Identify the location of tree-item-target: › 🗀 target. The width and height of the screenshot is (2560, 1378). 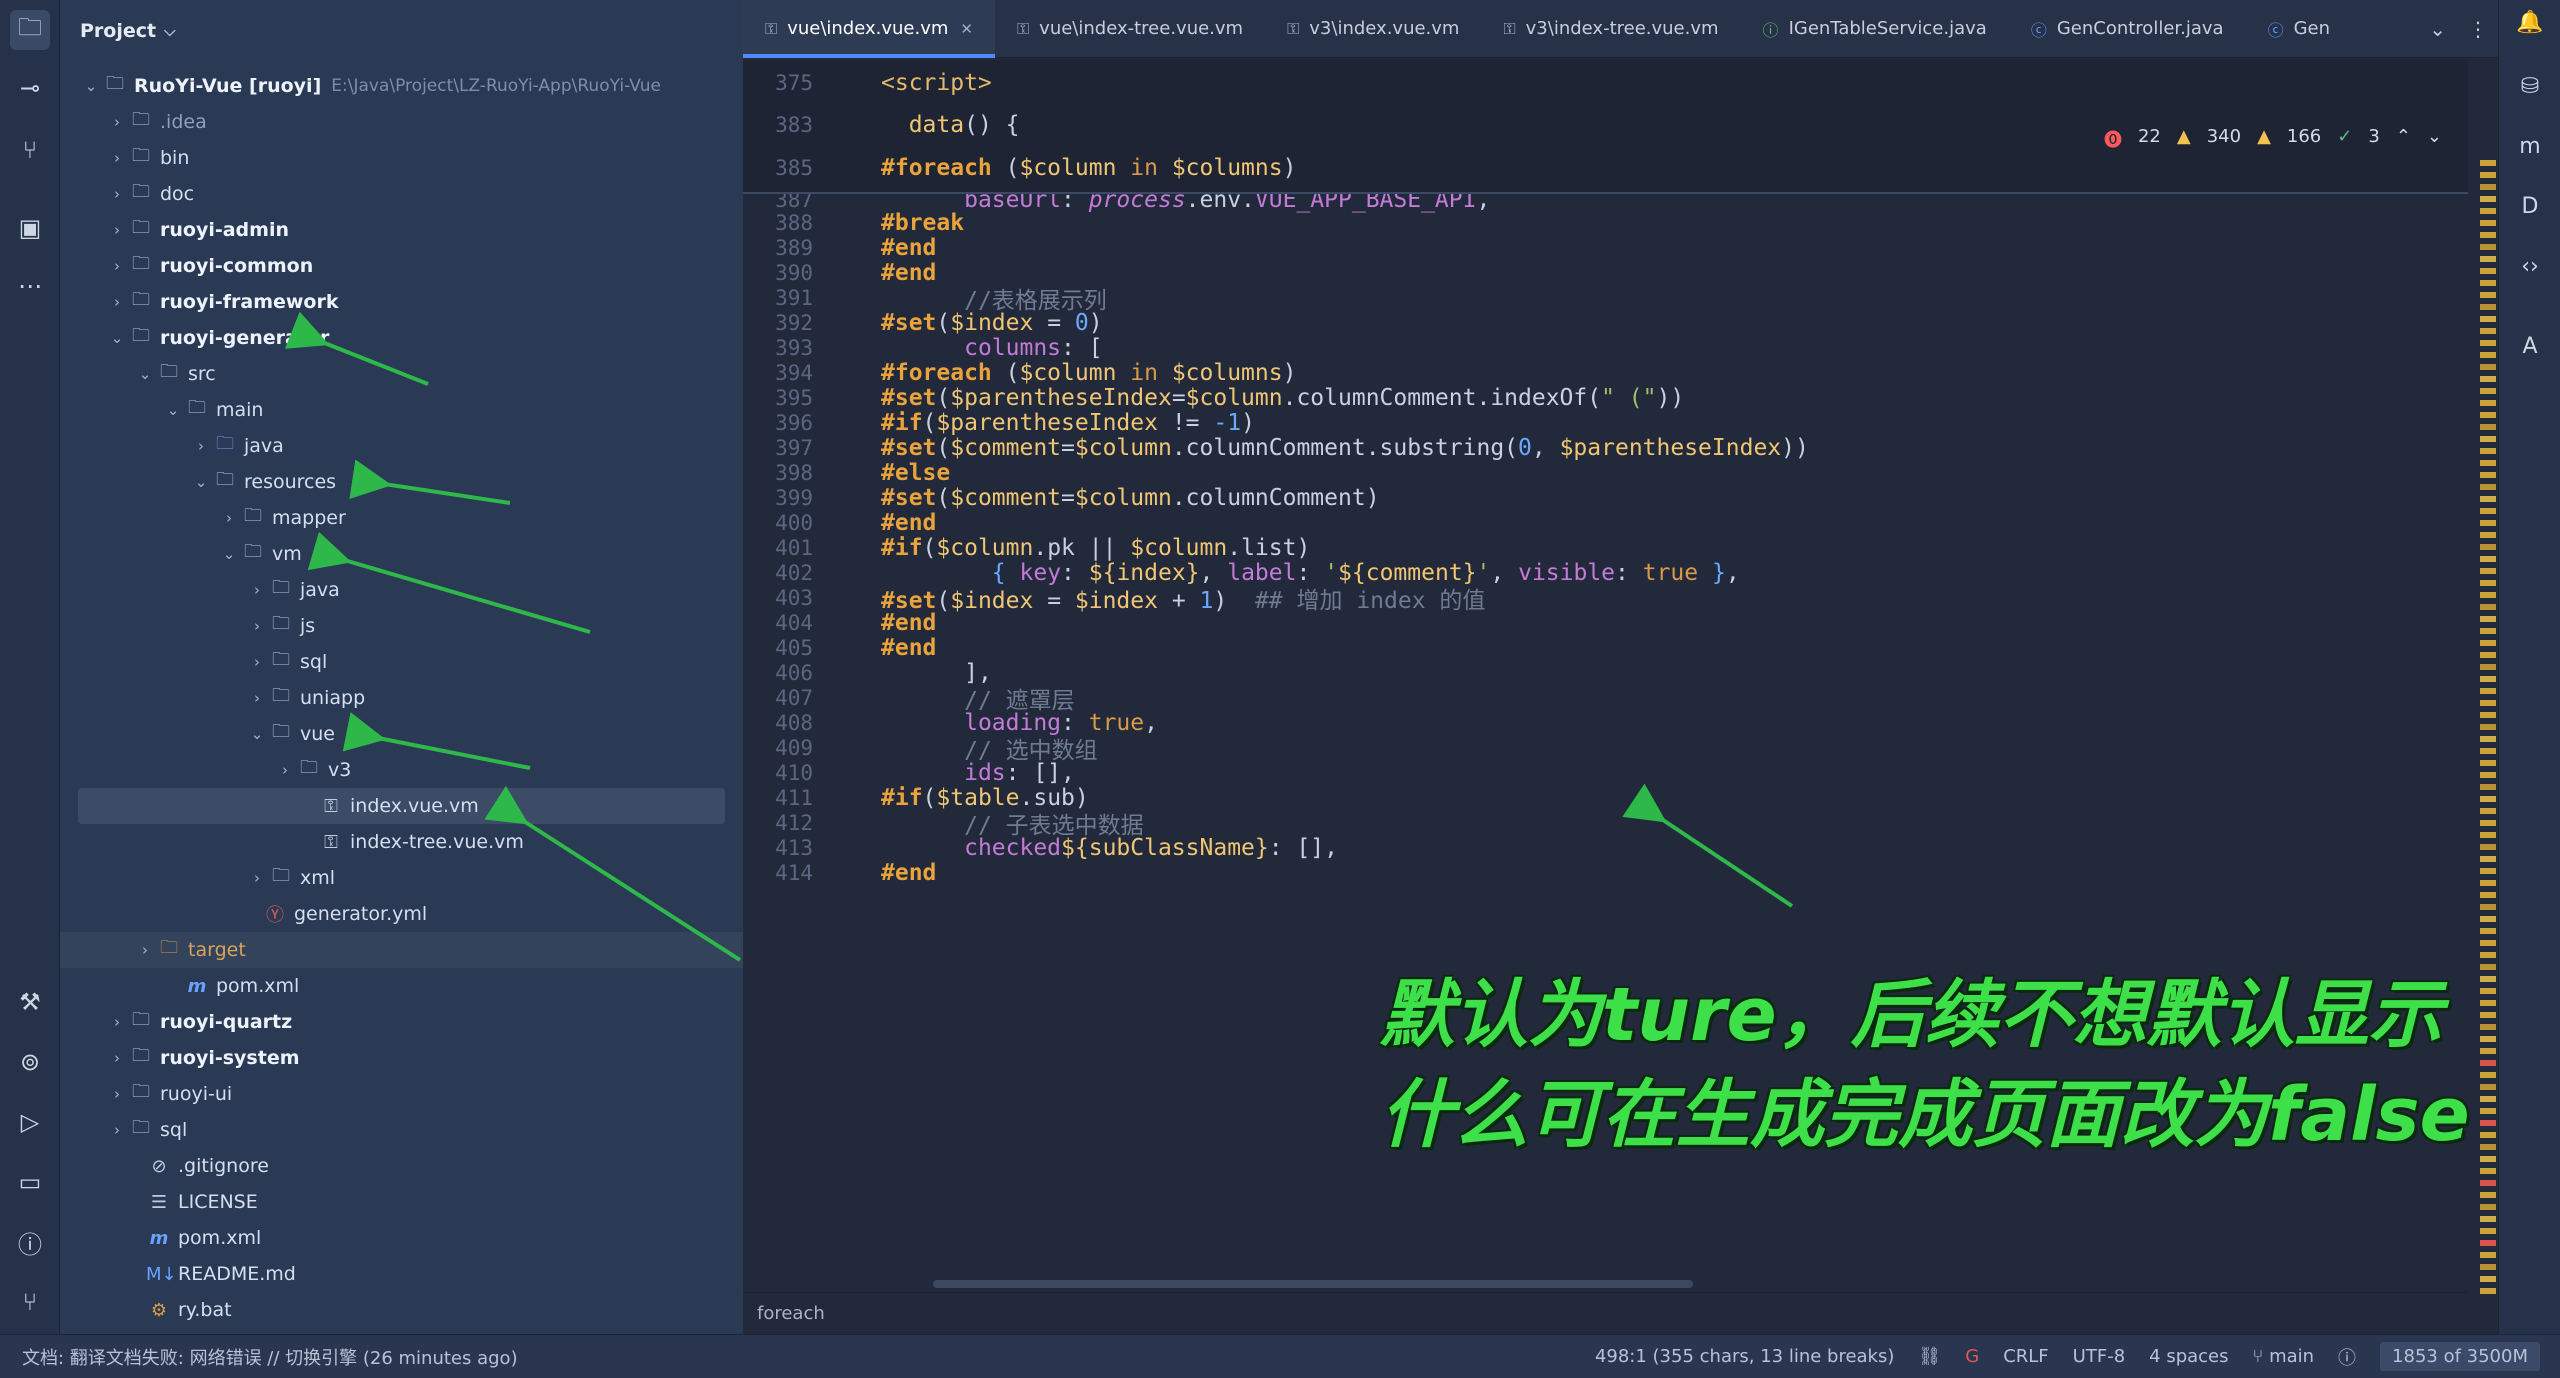
(401, 950).